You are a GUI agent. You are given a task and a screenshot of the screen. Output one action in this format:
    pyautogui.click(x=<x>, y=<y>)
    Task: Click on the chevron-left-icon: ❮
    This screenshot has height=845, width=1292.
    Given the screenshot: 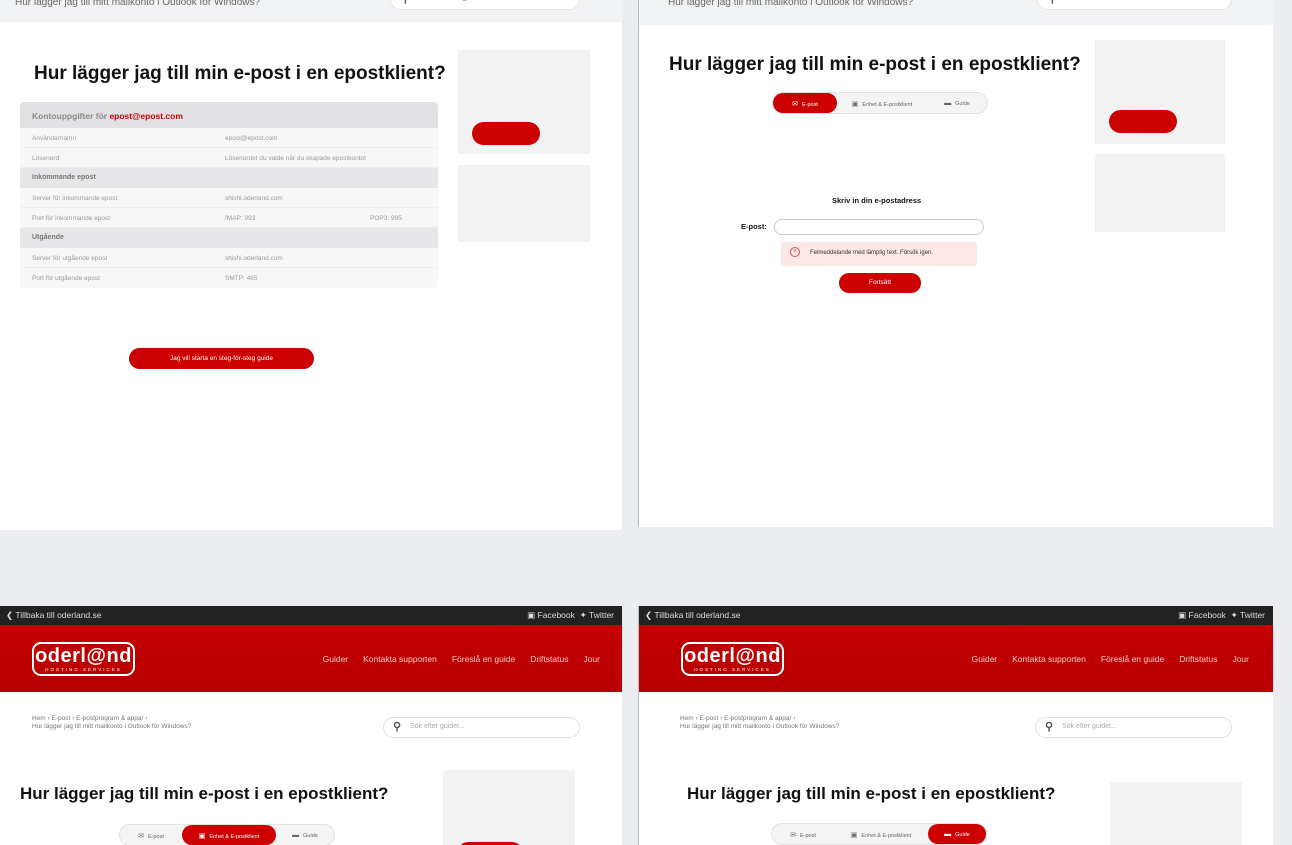 What is the action you would take?
    pyautogui.click(x=650, y=615)
    